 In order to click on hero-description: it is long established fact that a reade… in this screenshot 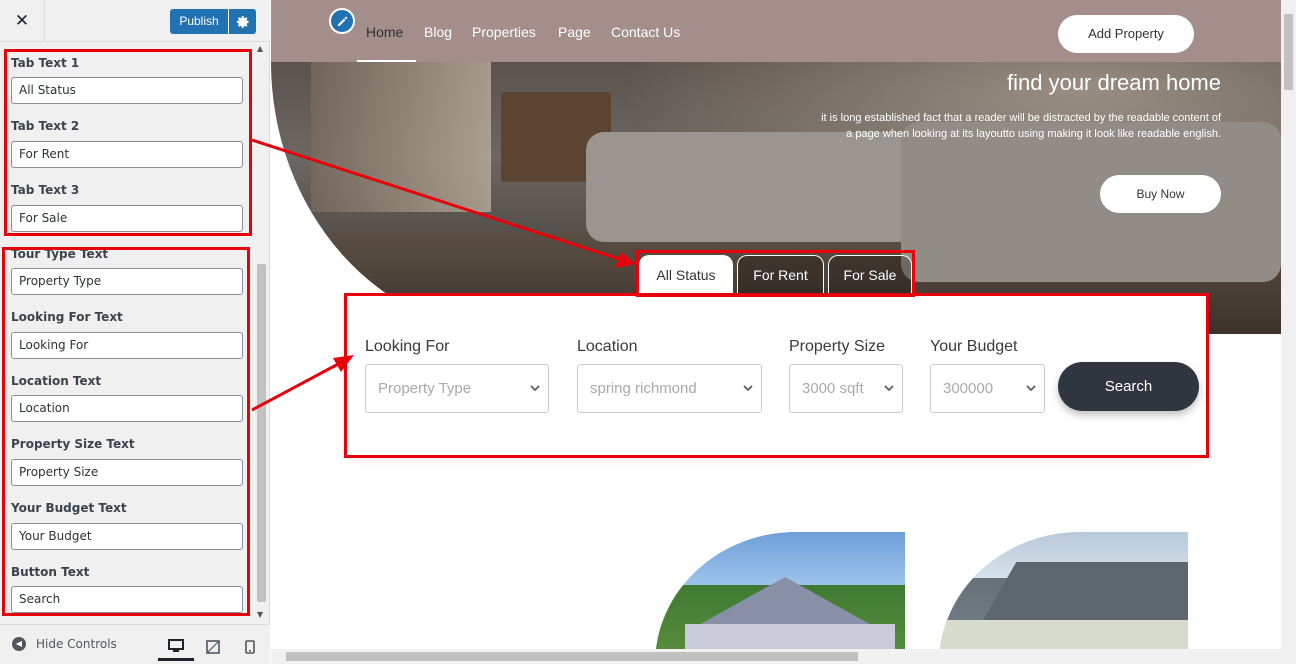, I will do `click(1021, 126)`.